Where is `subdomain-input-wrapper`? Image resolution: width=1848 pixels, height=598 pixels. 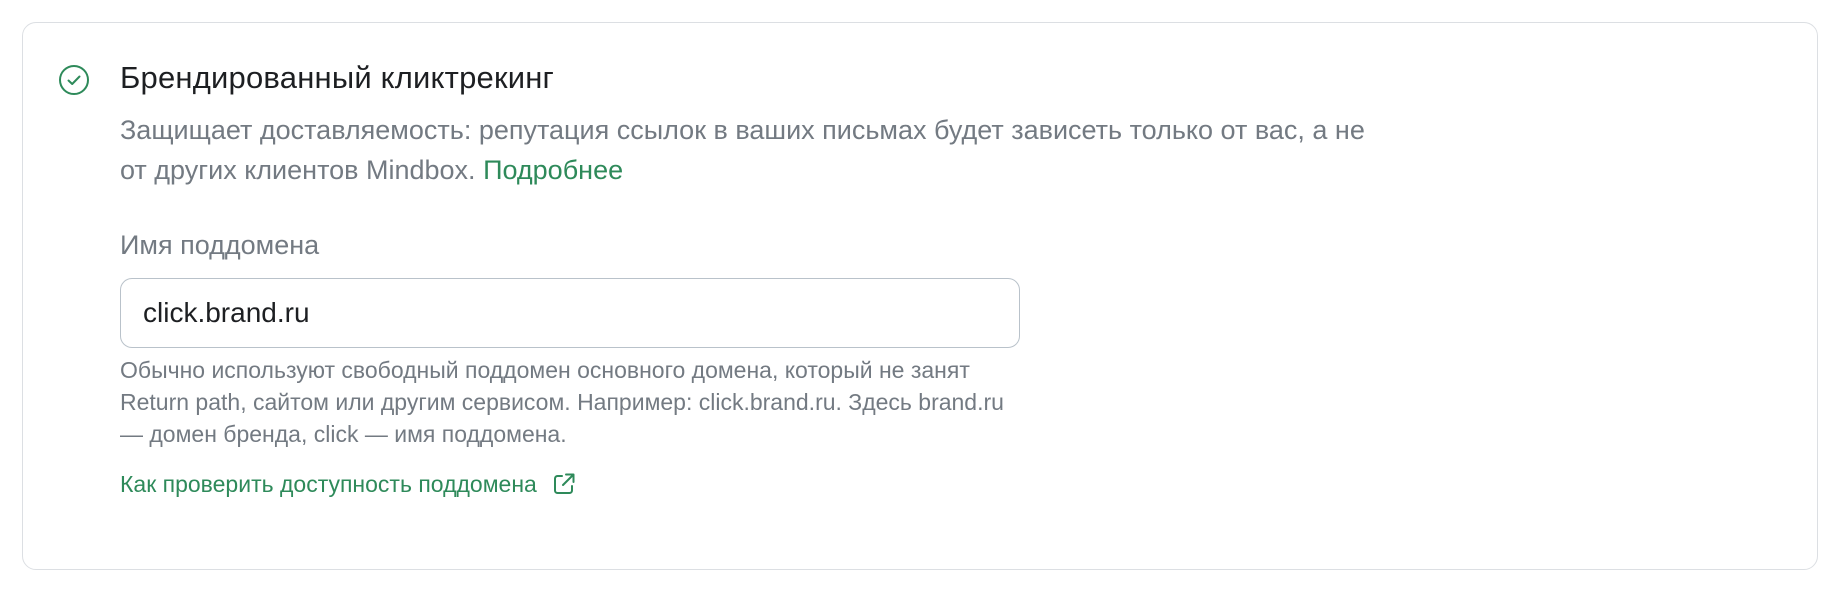 subdomain-input-wrapper is located at coordinates (570, 313).